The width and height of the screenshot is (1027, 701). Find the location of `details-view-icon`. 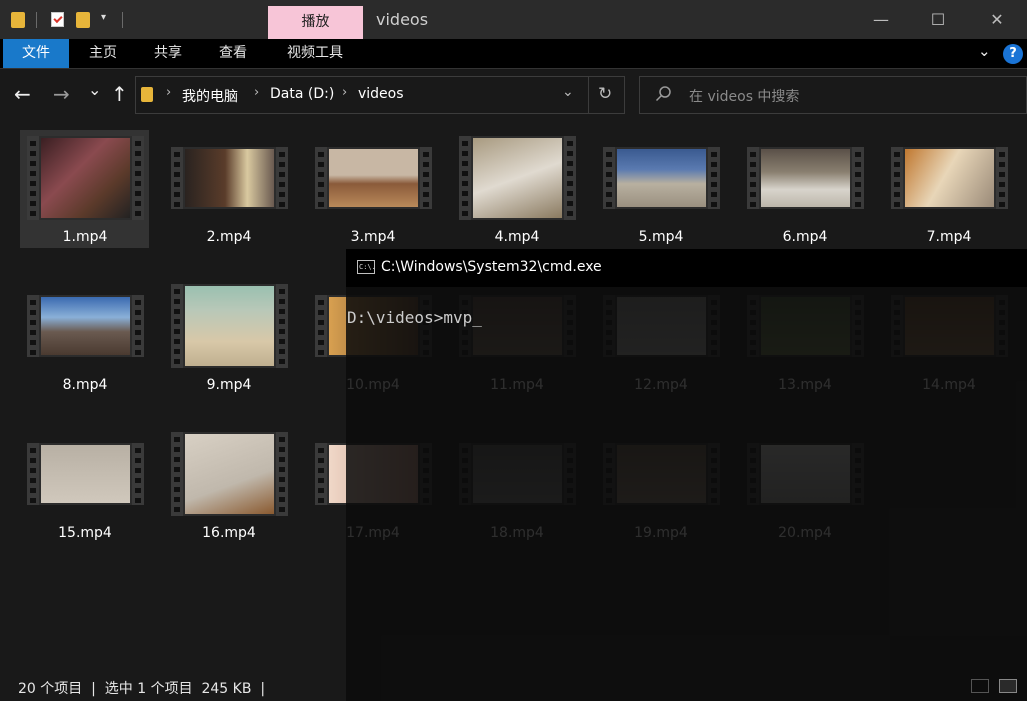

details-view-icon is located at coordinates (980, 686).